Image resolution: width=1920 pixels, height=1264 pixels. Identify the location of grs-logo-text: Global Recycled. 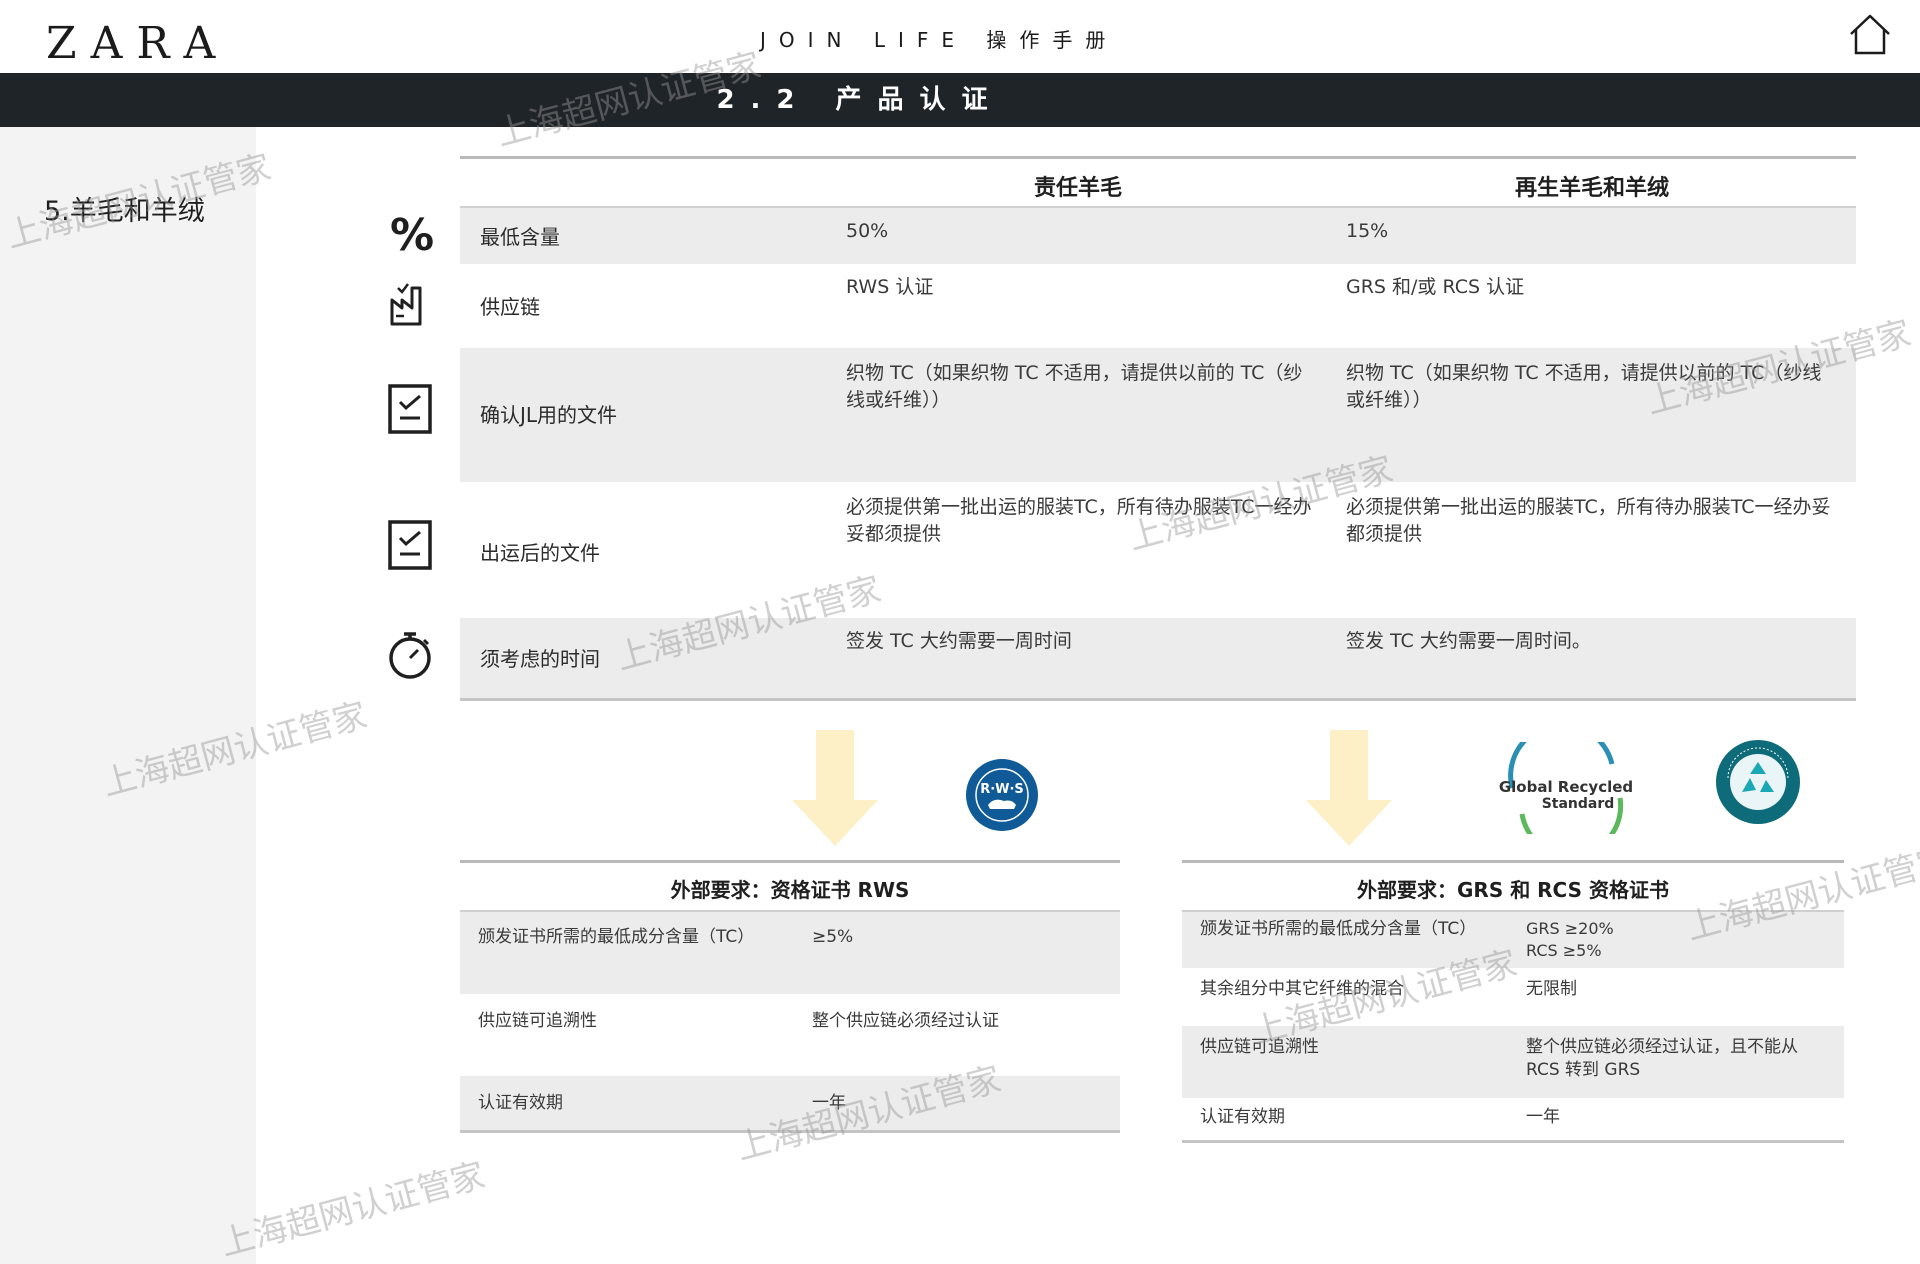
(1566, 787).